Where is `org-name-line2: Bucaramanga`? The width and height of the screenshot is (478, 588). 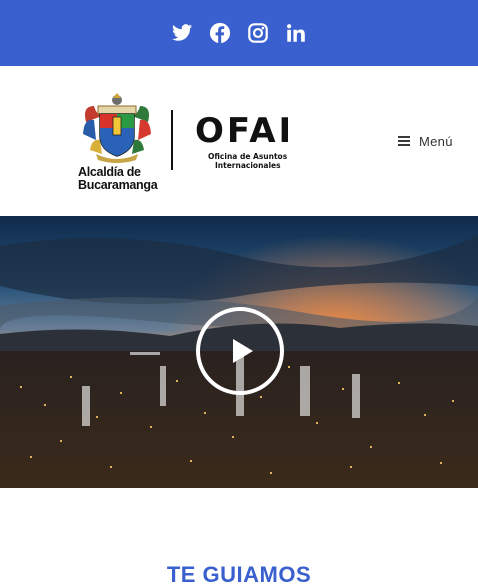 org-name-line2: Bucaramanga is located at coordinates (118, 185).